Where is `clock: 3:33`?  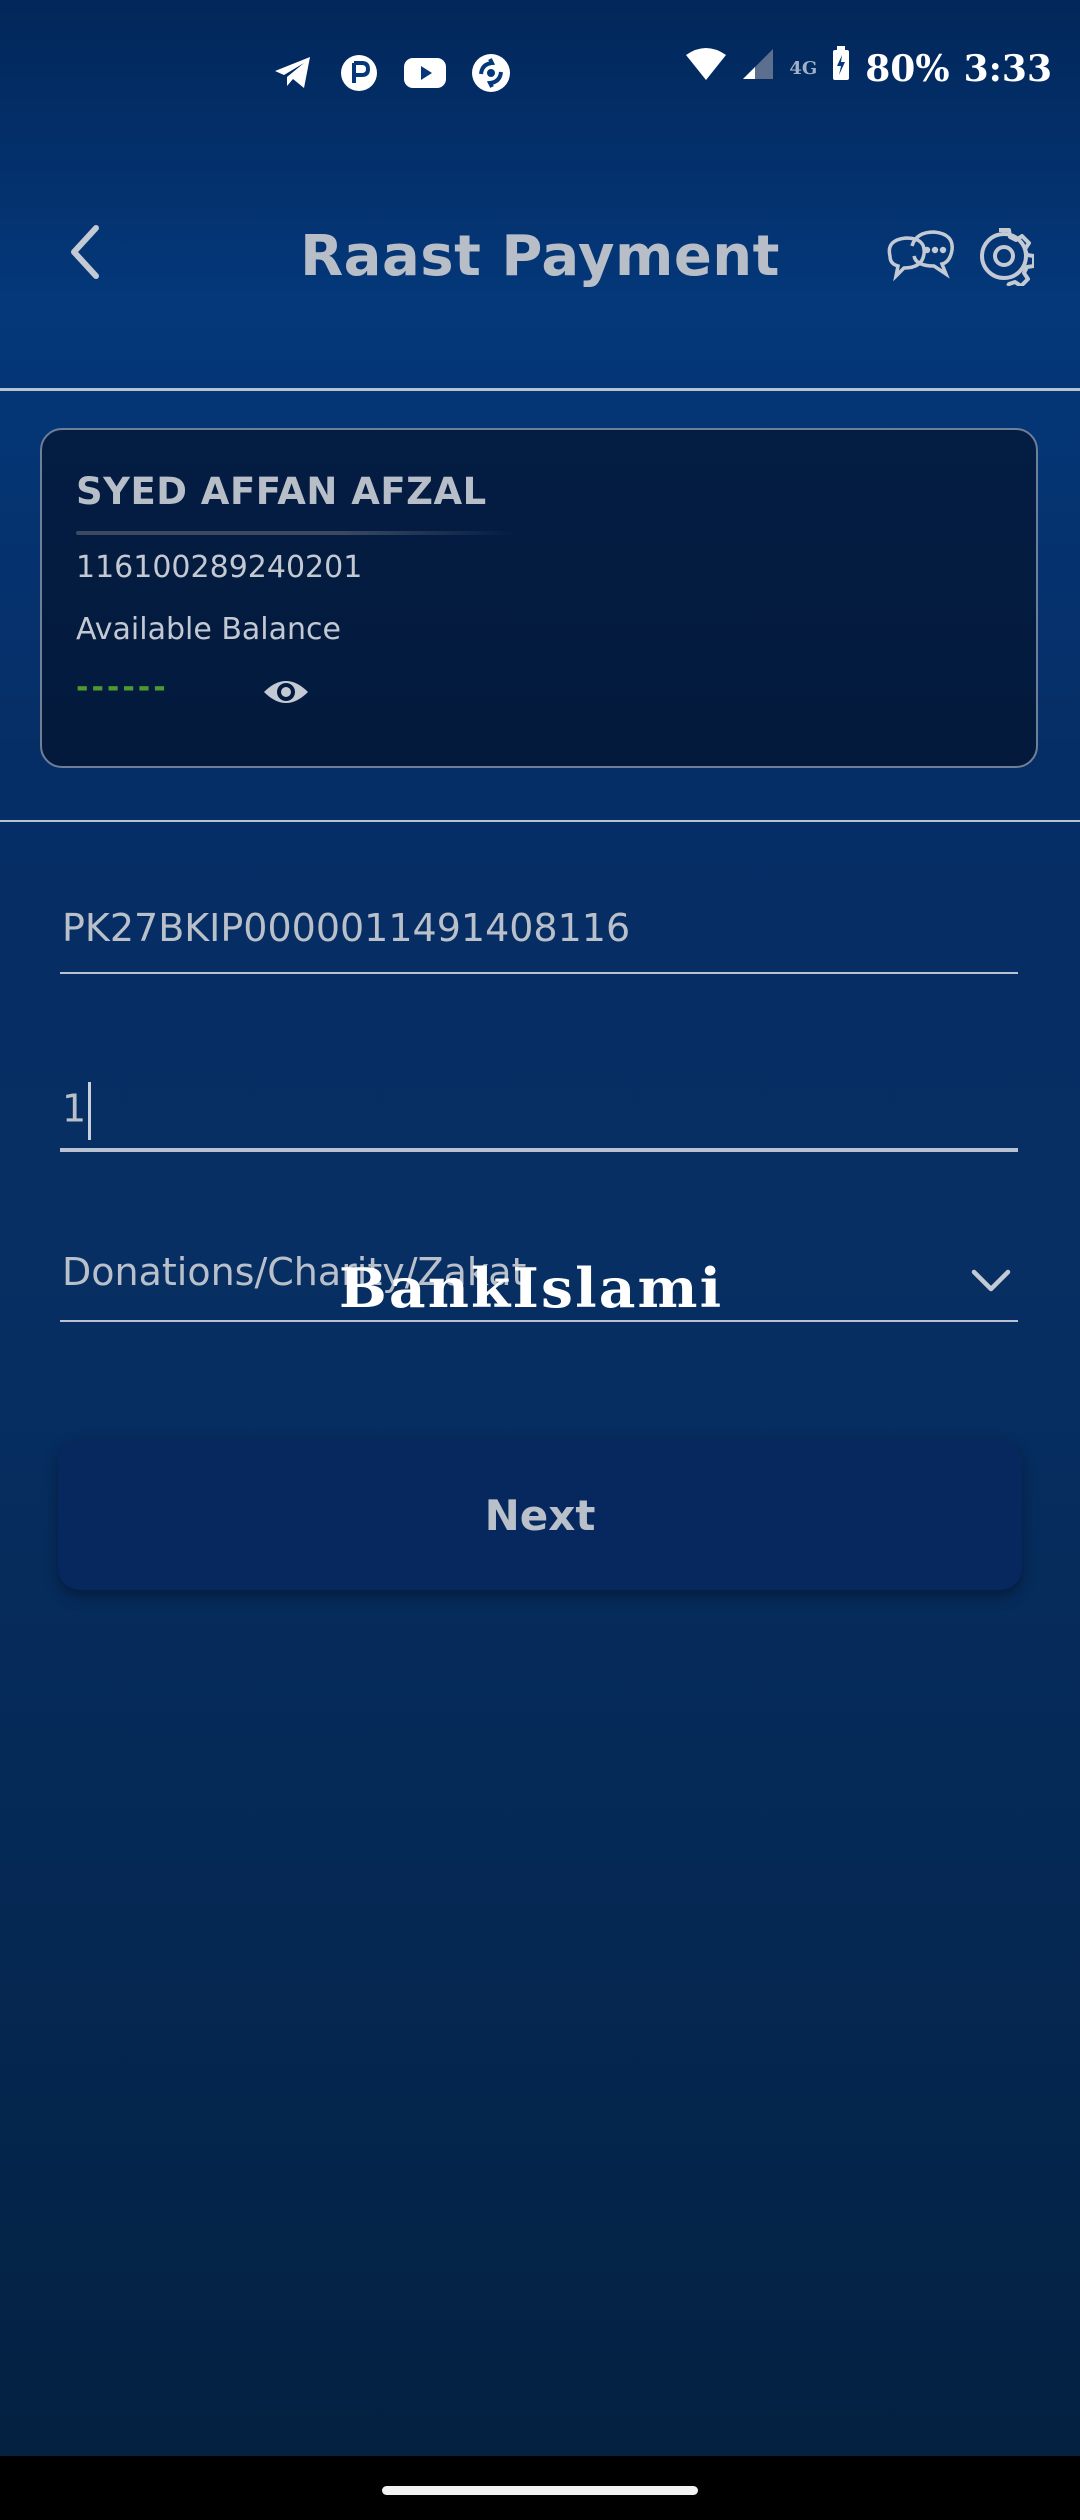
clock: 3:33 is located at coordinates (1007, 68).